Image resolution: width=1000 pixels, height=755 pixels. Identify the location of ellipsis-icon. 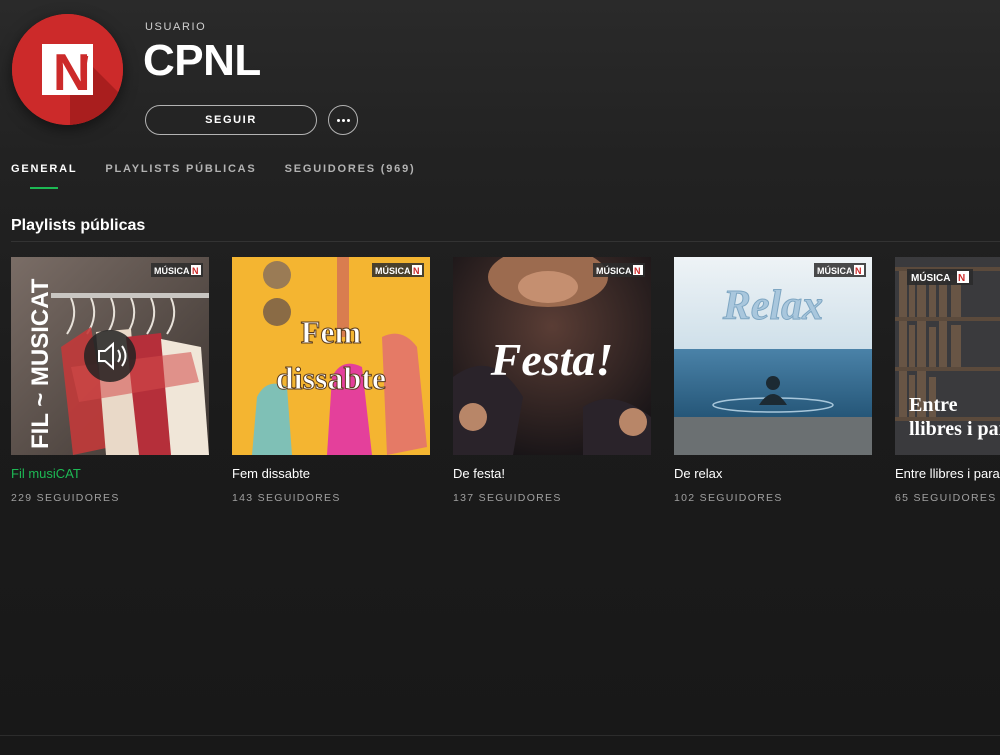
(343, 120).